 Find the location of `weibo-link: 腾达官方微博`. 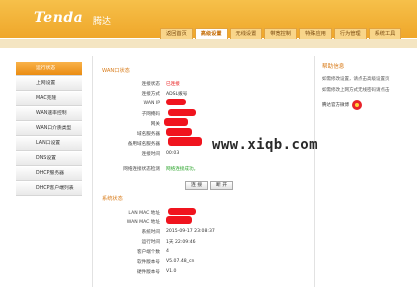

weibo-link: 腾达官方微博 is located at coordinates (362, 105).